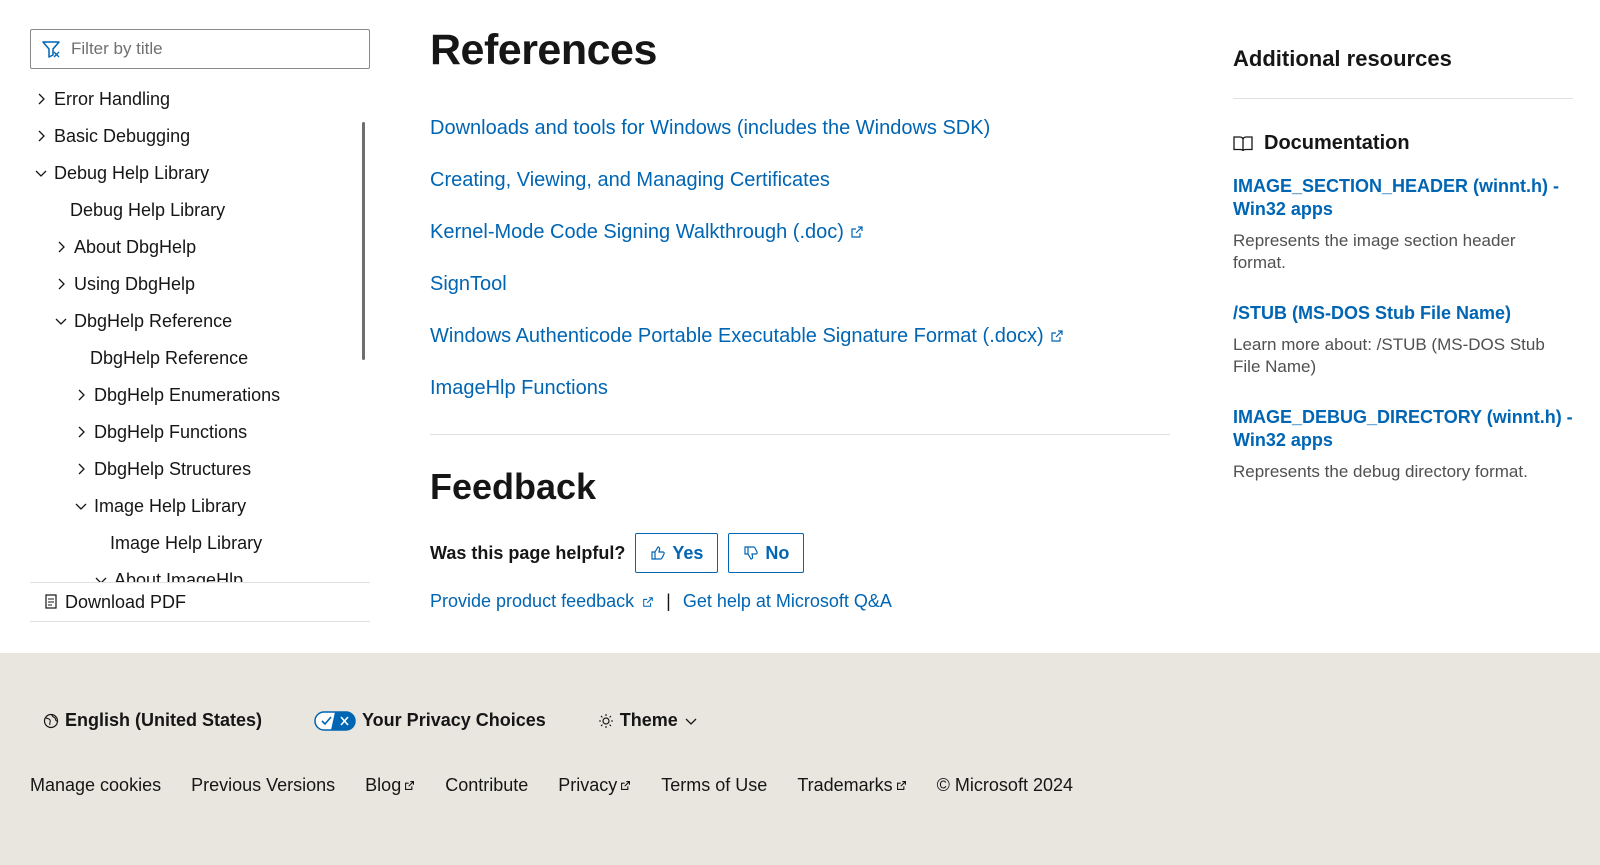  I want to click on documentation-heading: Documentation, so click(1403, 143).